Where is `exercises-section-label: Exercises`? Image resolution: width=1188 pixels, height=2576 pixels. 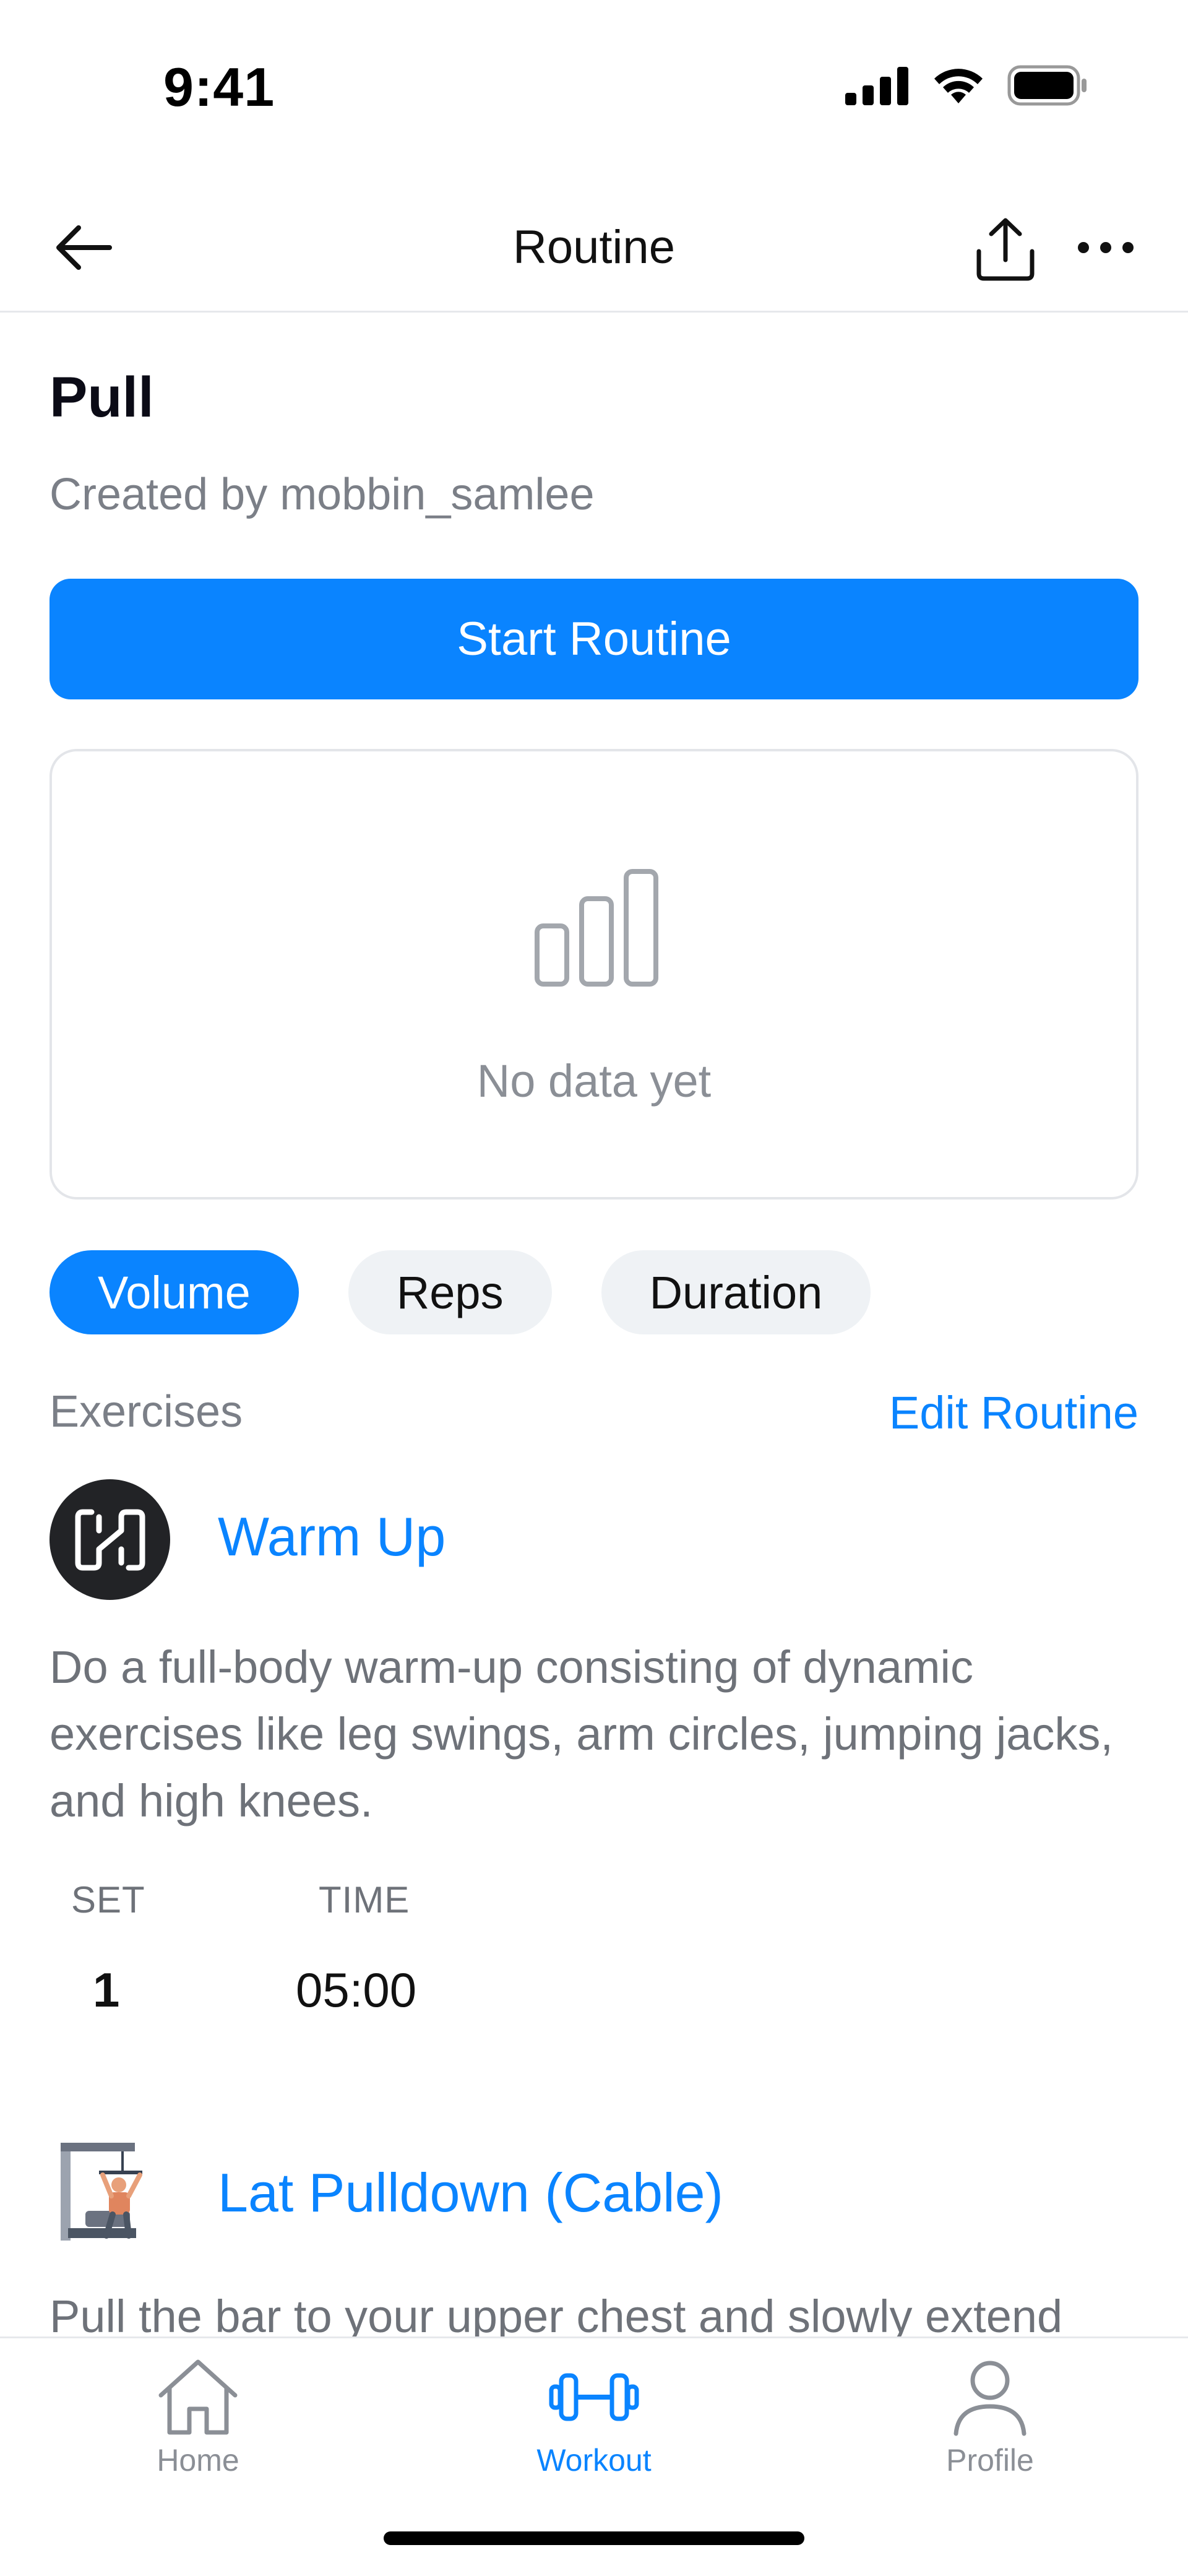 exercises-section-label: Exercises is located at coordinates (146, 1412).